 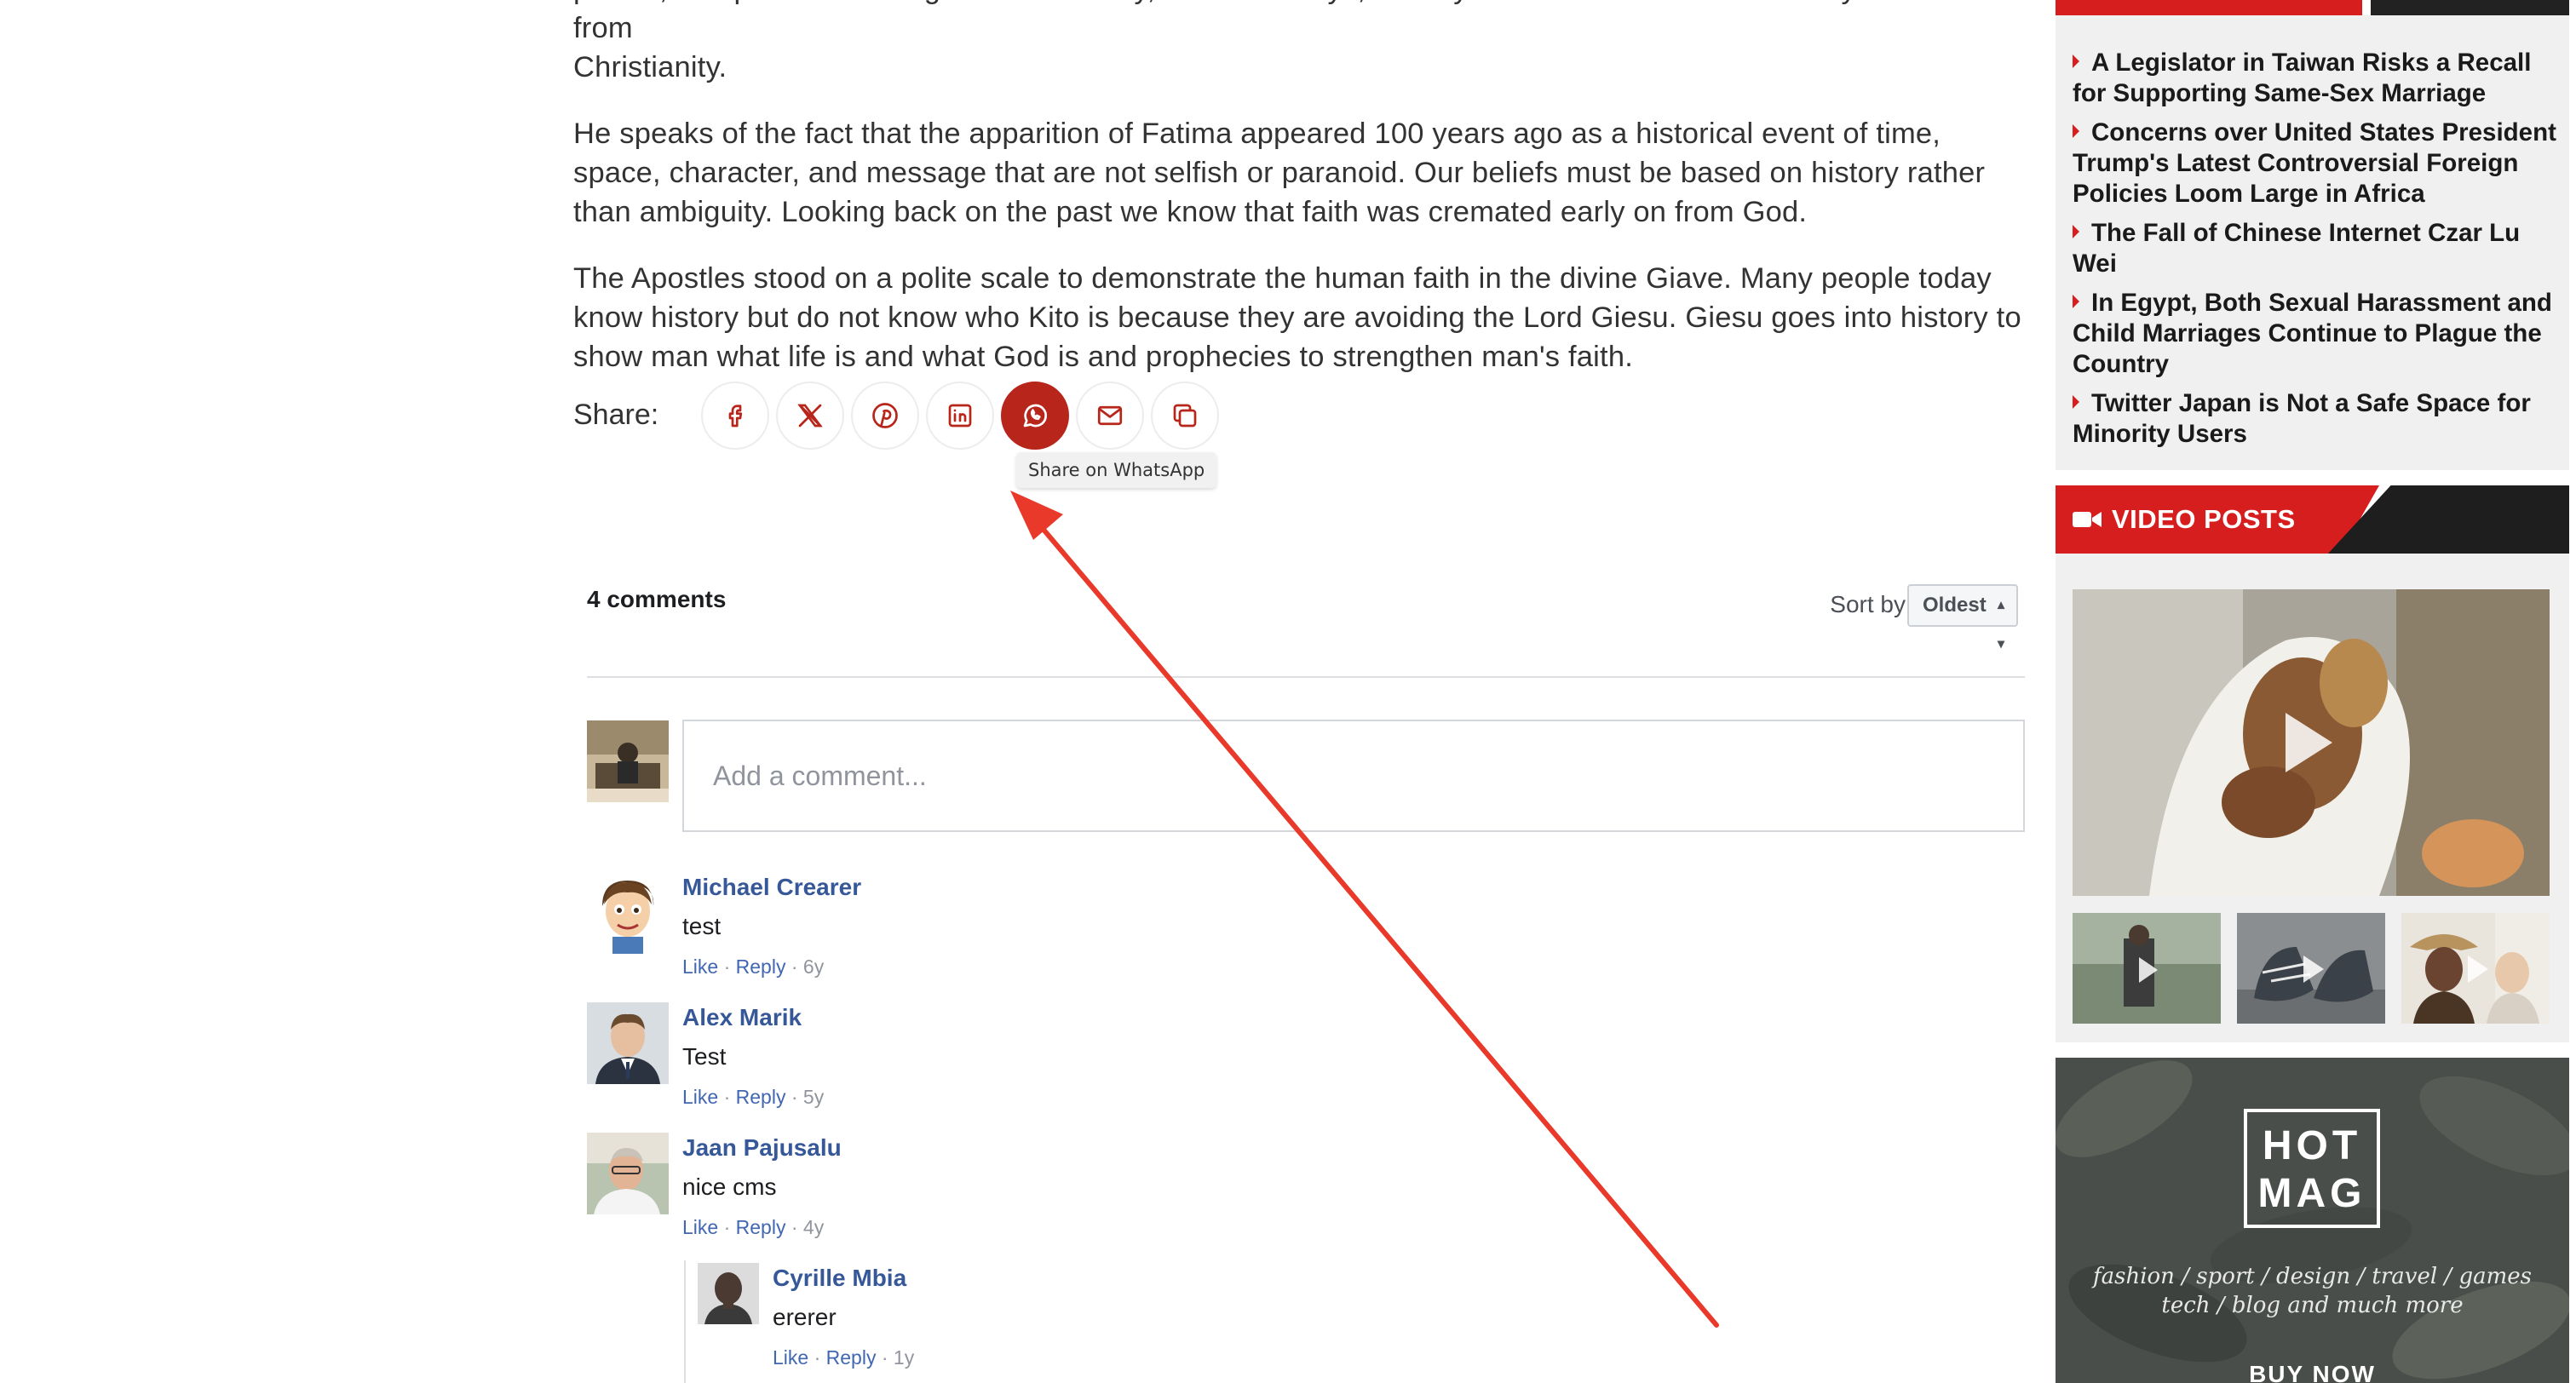 I want to click on news-title: The Fall of Chinese Internet Czar Lu Wei, so click(x=2297, y=248).